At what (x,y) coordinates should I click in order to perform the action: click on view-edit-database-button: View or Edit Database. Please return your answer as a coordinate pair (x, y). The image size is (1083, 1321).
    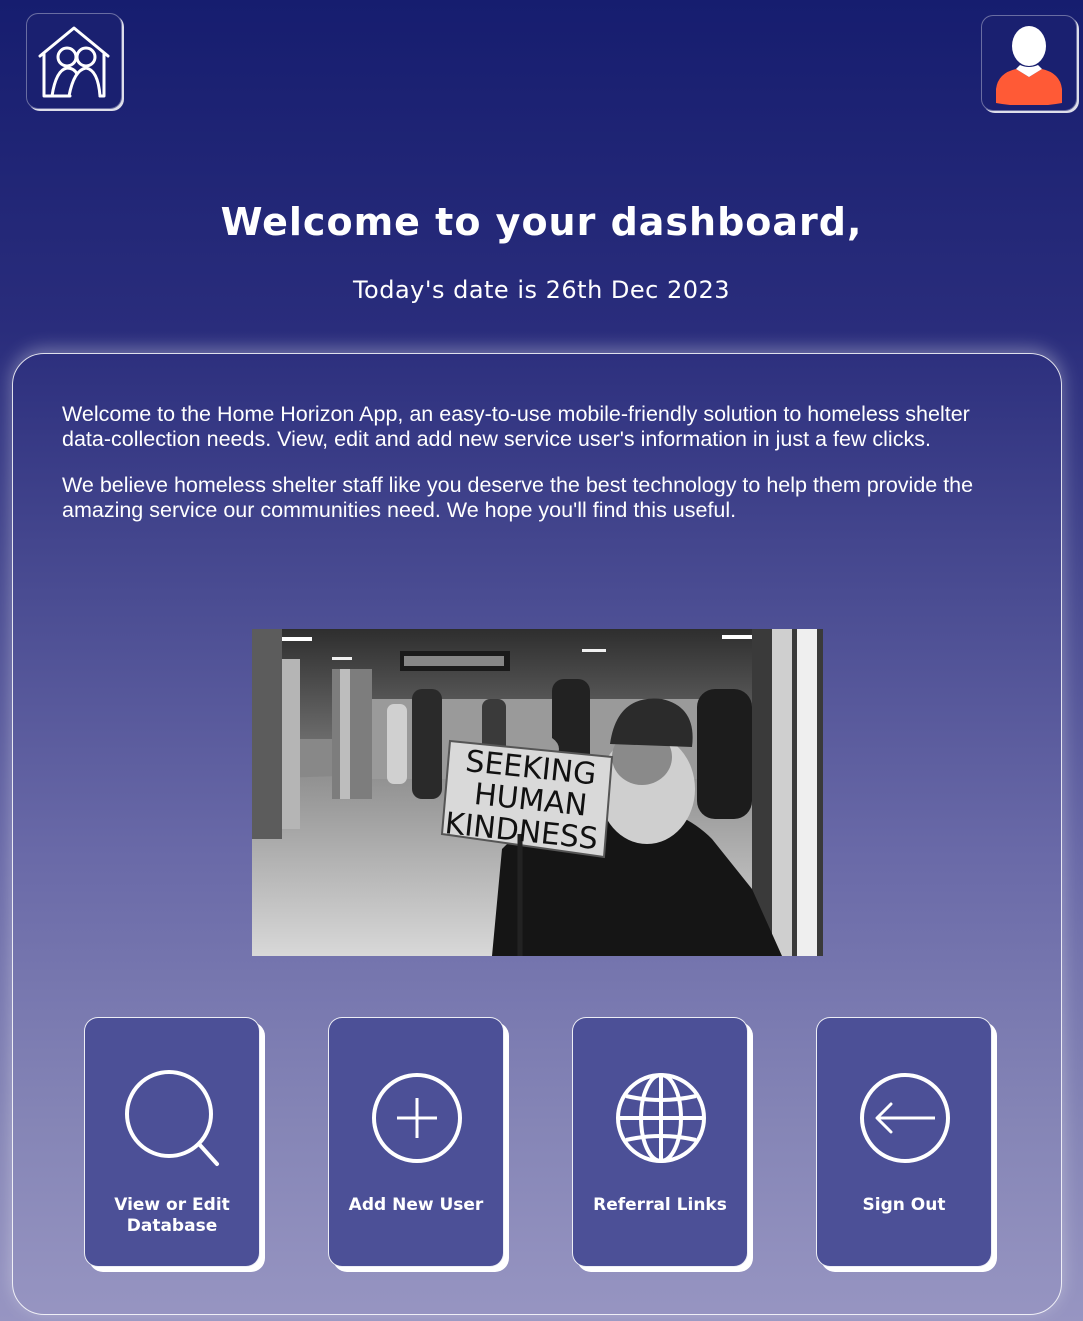
    Looking at the image, I should click on (172, 1142).